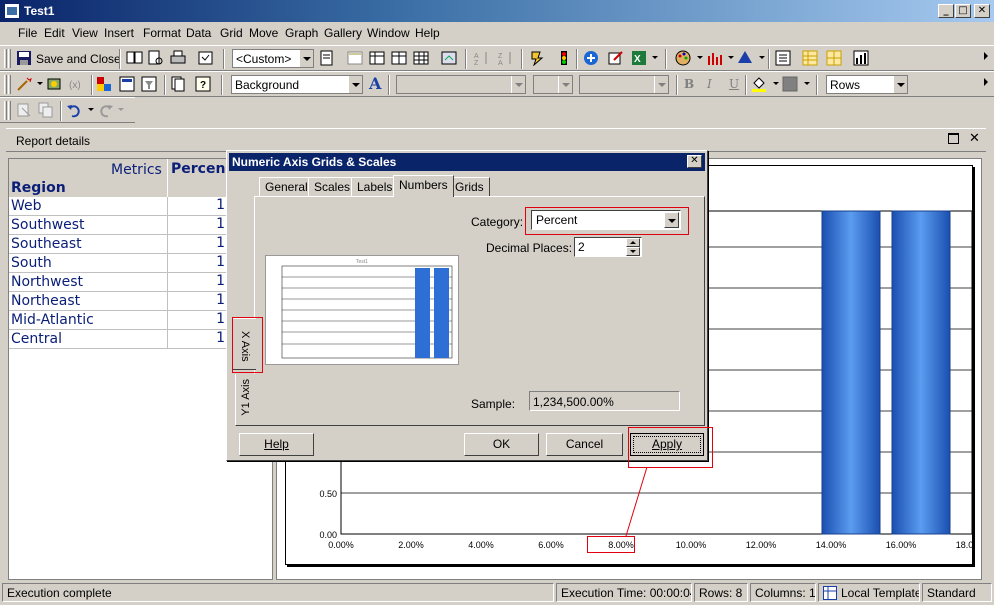 This screenshot has height=605, width=994. I want to click on minimize-button: _, so click(946, 11).